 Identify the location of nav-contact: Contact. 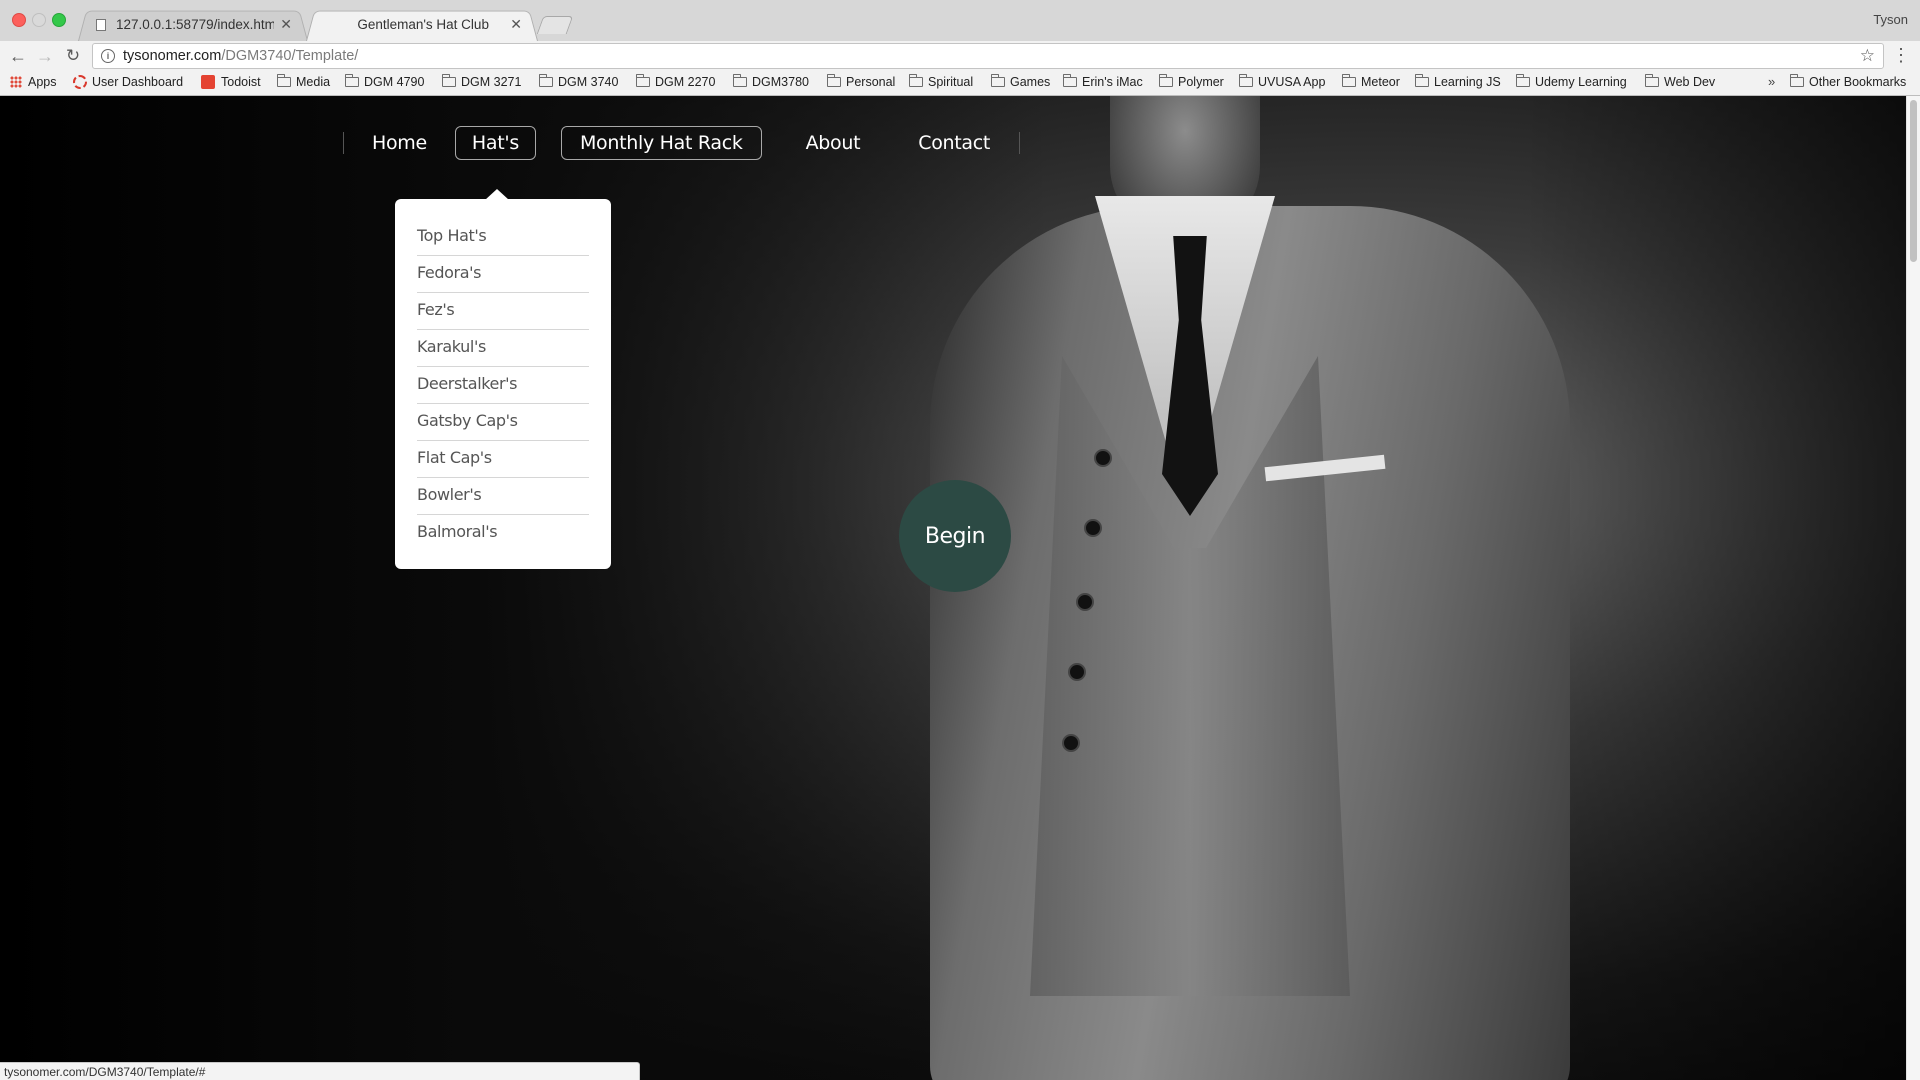
(954, 143).